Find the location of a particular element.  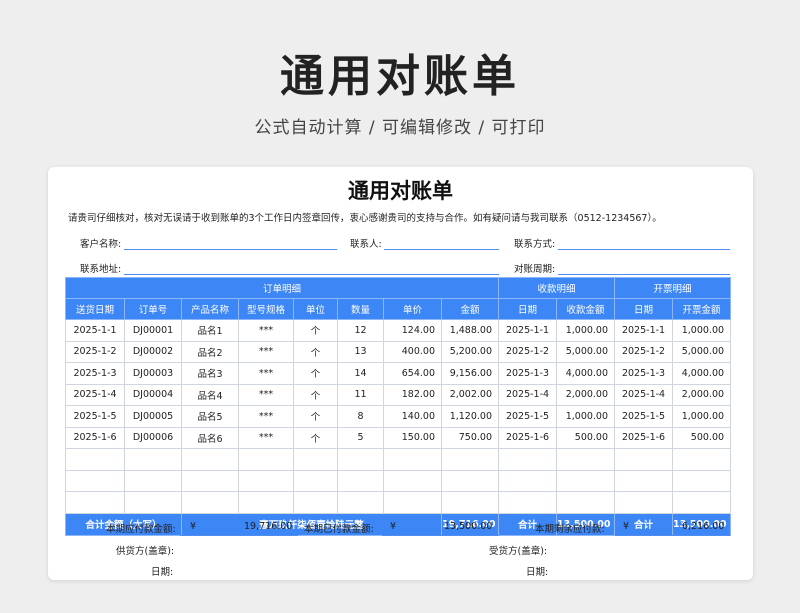

cell-receipt-amount: 2,000.00 is located at coordinates (586, 394).